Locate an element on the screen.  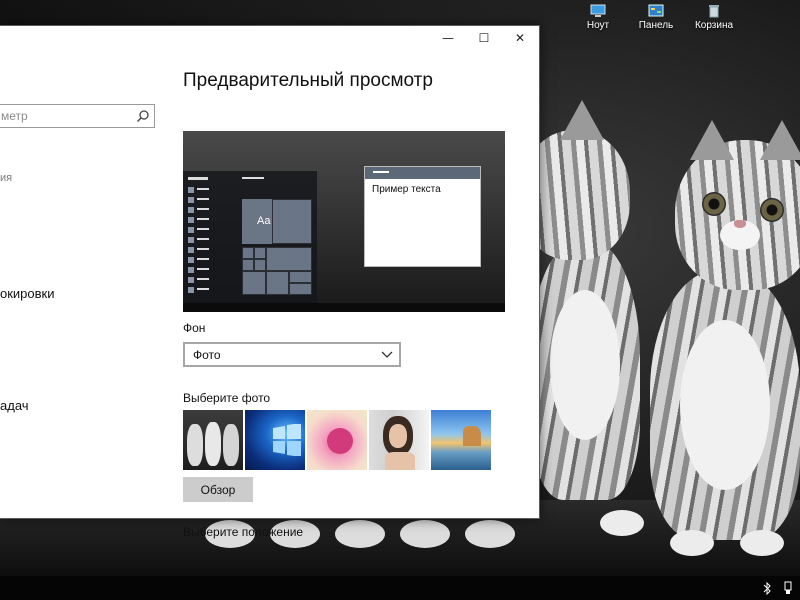
search-input-text: метр is located at coordinates (14, 116).